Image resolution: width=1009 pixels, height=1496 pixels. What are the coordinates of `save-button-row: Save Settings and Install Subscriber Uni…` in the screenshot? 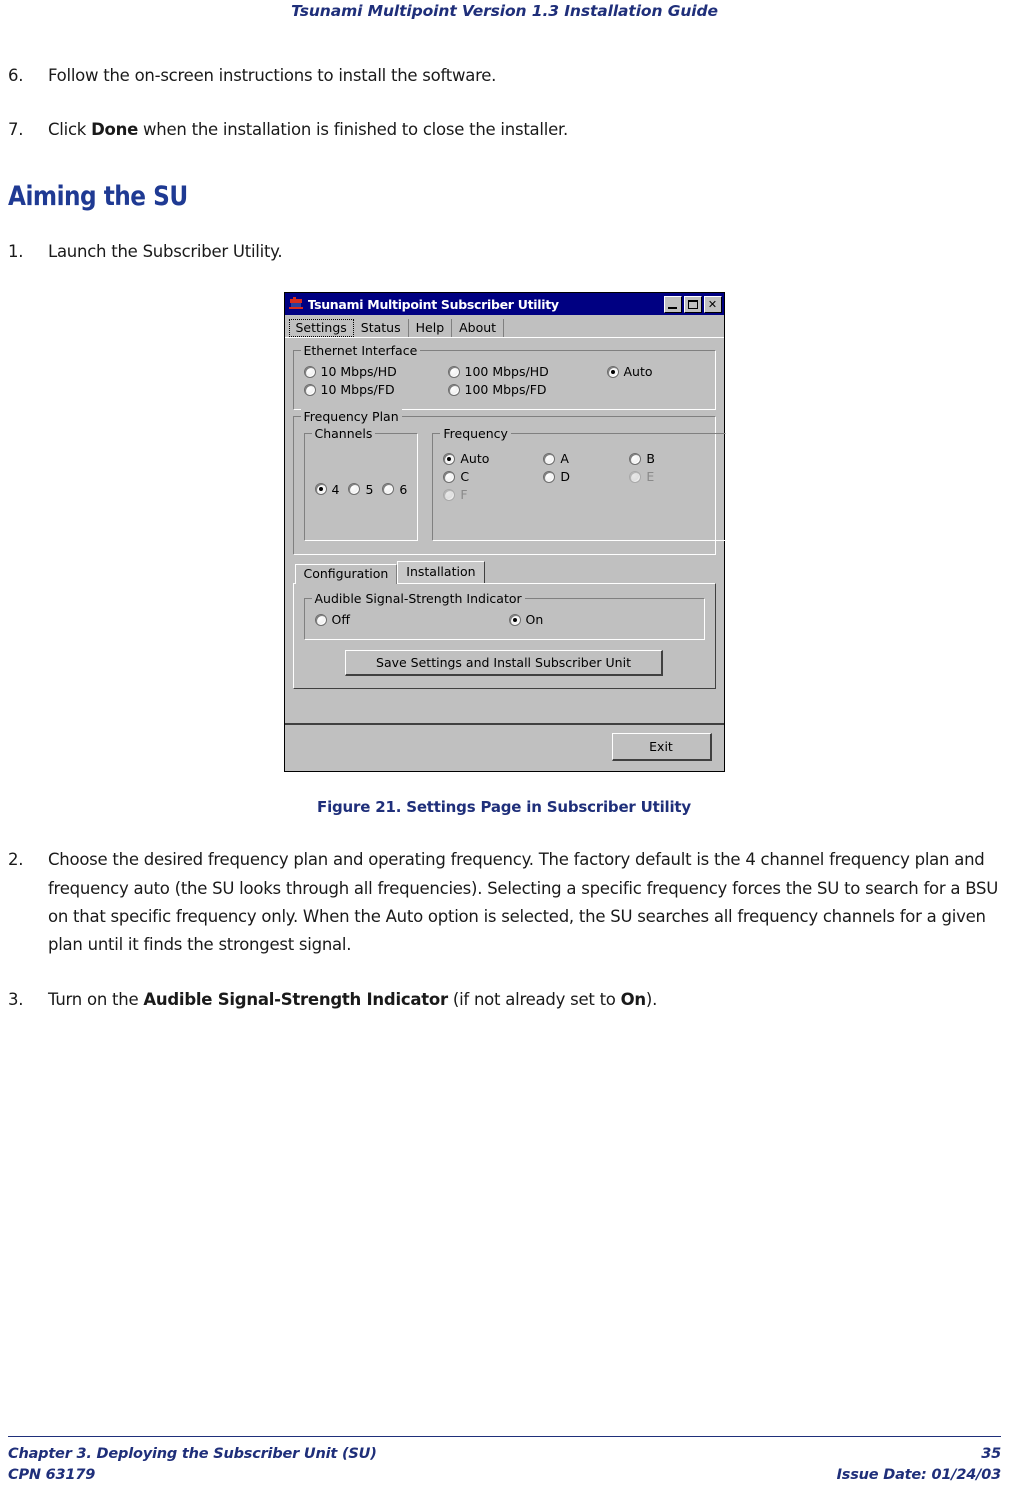 It's located at (504, 663).